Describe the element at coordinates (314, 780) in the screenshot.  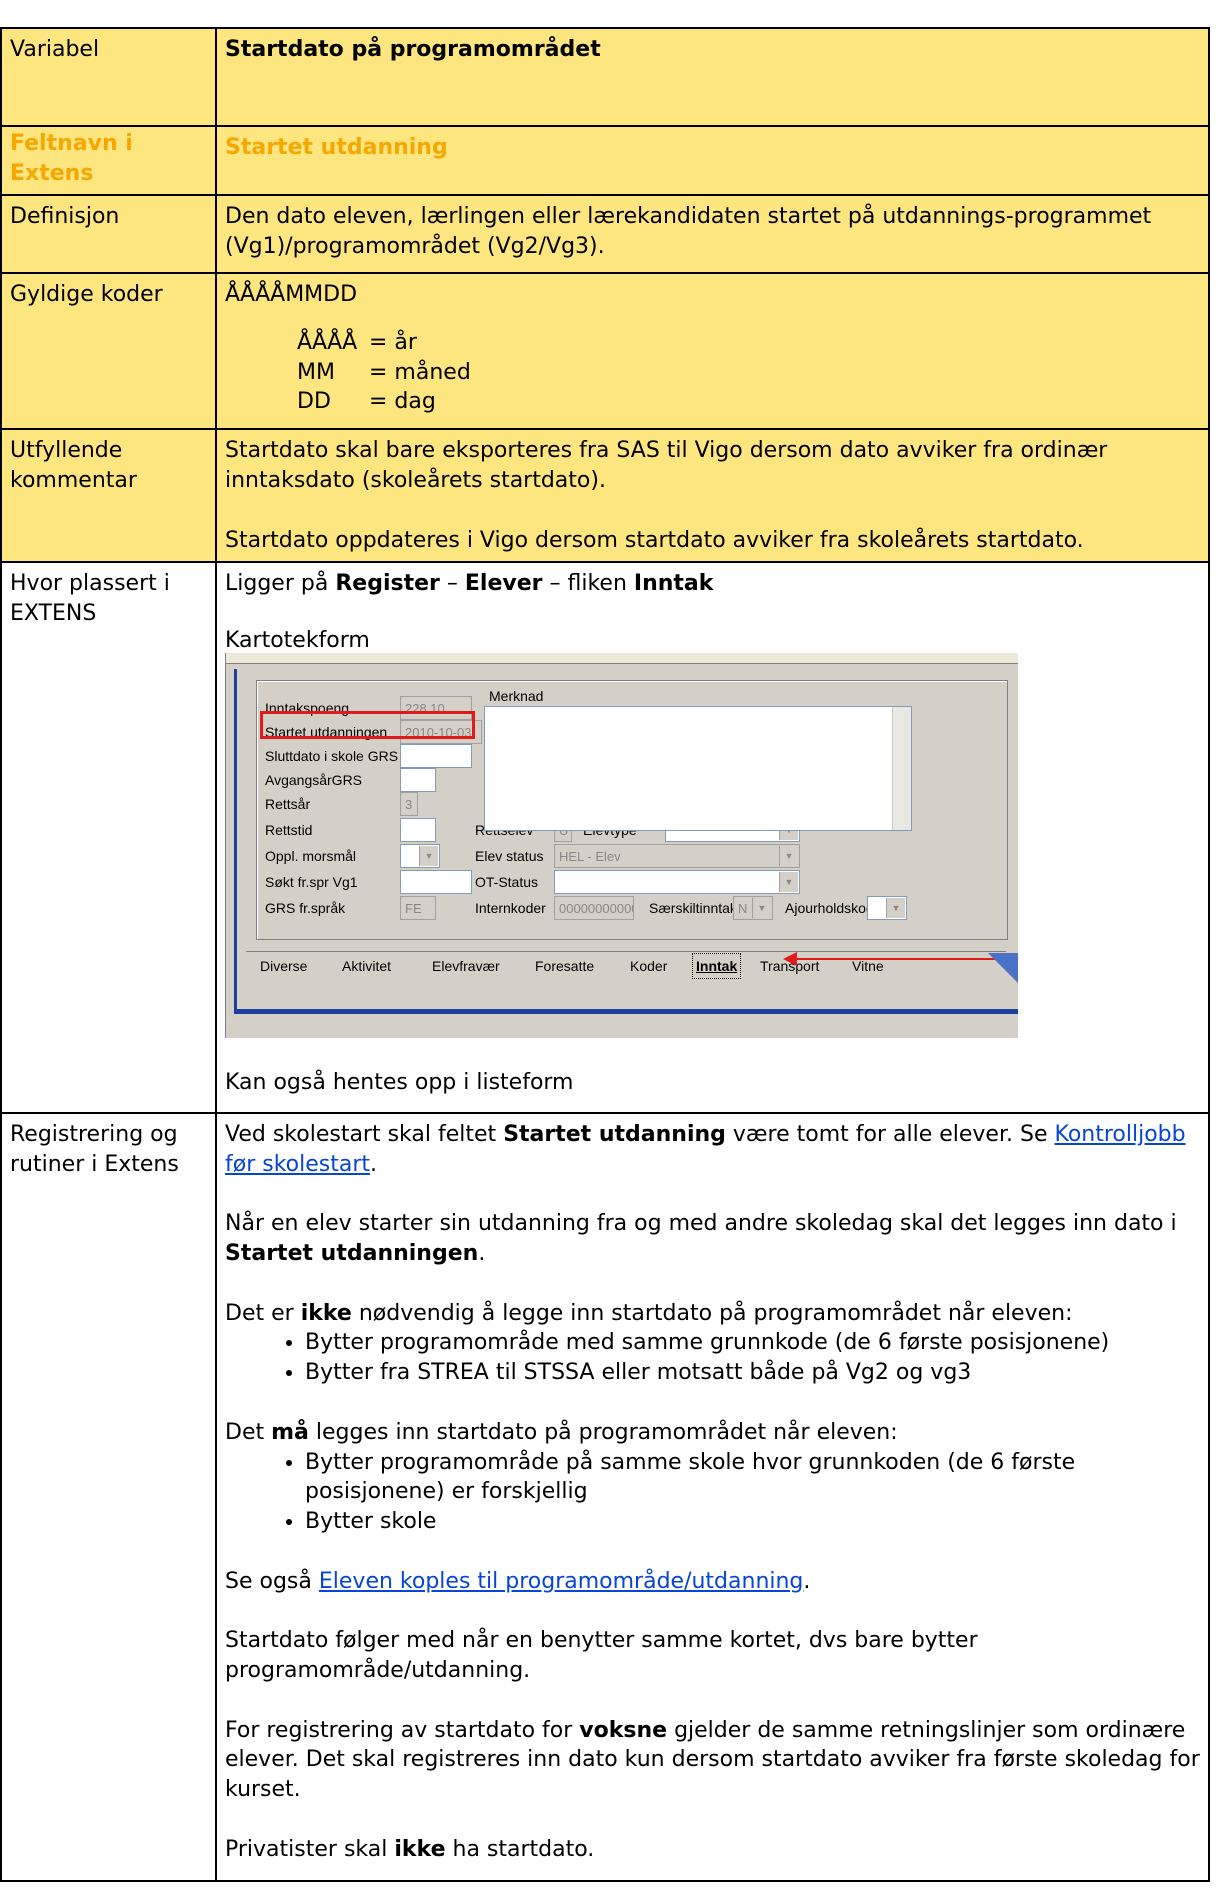
I see `avgangsar-label: AvgangsårGRS` at that location.